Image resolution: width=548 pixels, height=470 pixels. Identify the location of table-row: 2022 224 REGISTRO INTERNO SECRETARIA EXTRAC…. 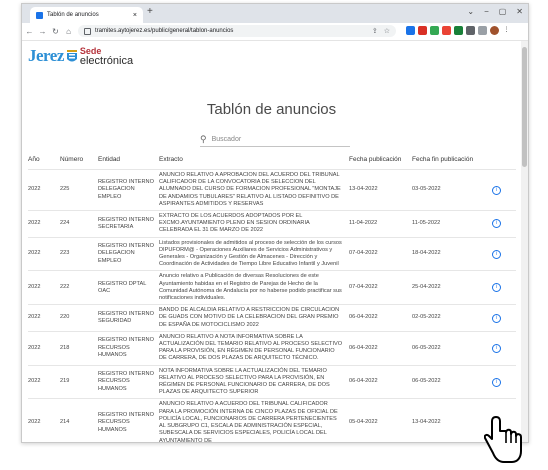
(272, 224).